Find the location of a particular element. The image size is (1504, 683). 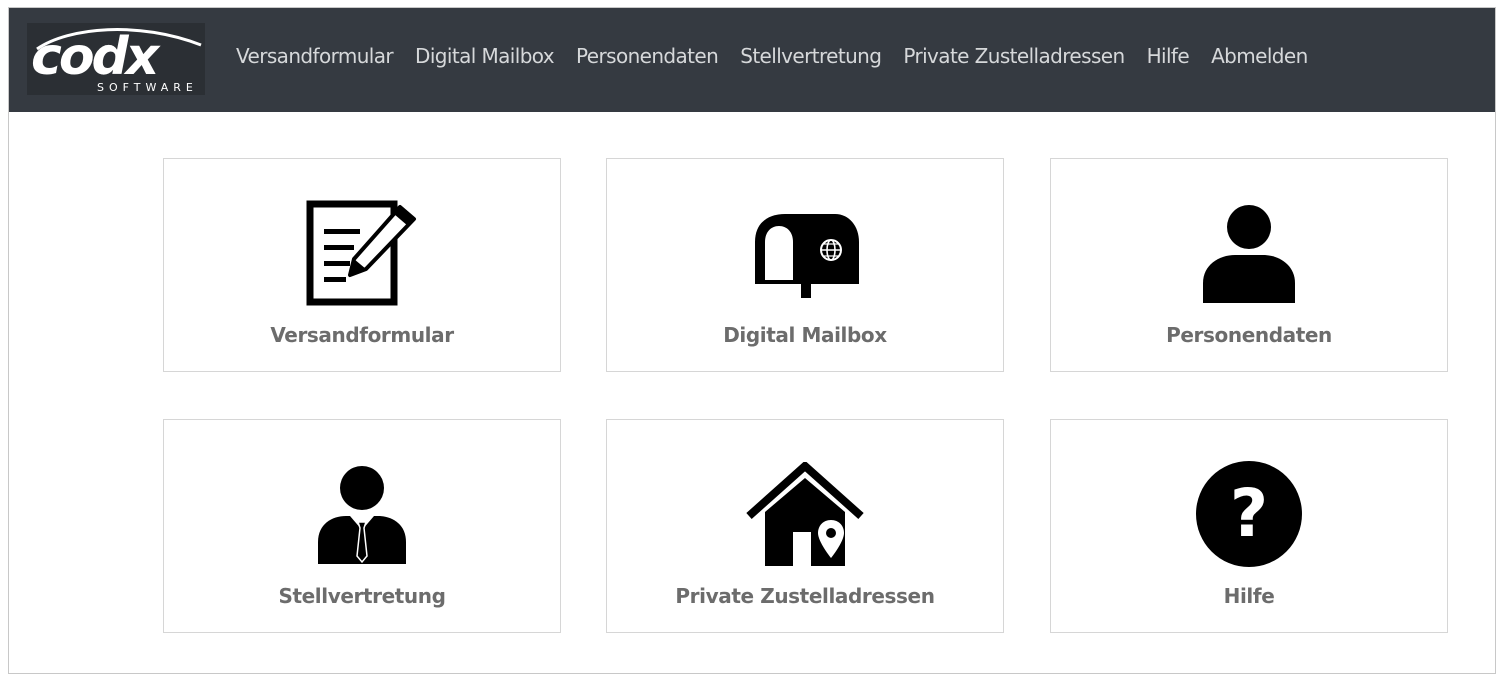

tile-versandformular: Versandformular is located at coordinates (362, 265).